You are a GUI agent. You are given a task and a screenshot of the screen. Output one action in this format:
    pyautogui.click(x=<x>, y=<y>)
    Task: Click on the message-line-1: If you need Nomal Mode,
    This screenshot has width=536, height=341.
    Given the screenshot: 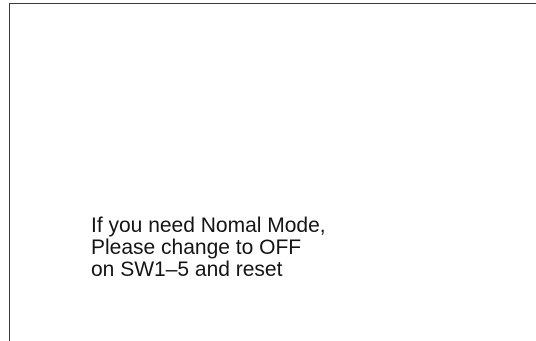 What is the action you would take?
    pyautogui.click(x=208, y=225)
    